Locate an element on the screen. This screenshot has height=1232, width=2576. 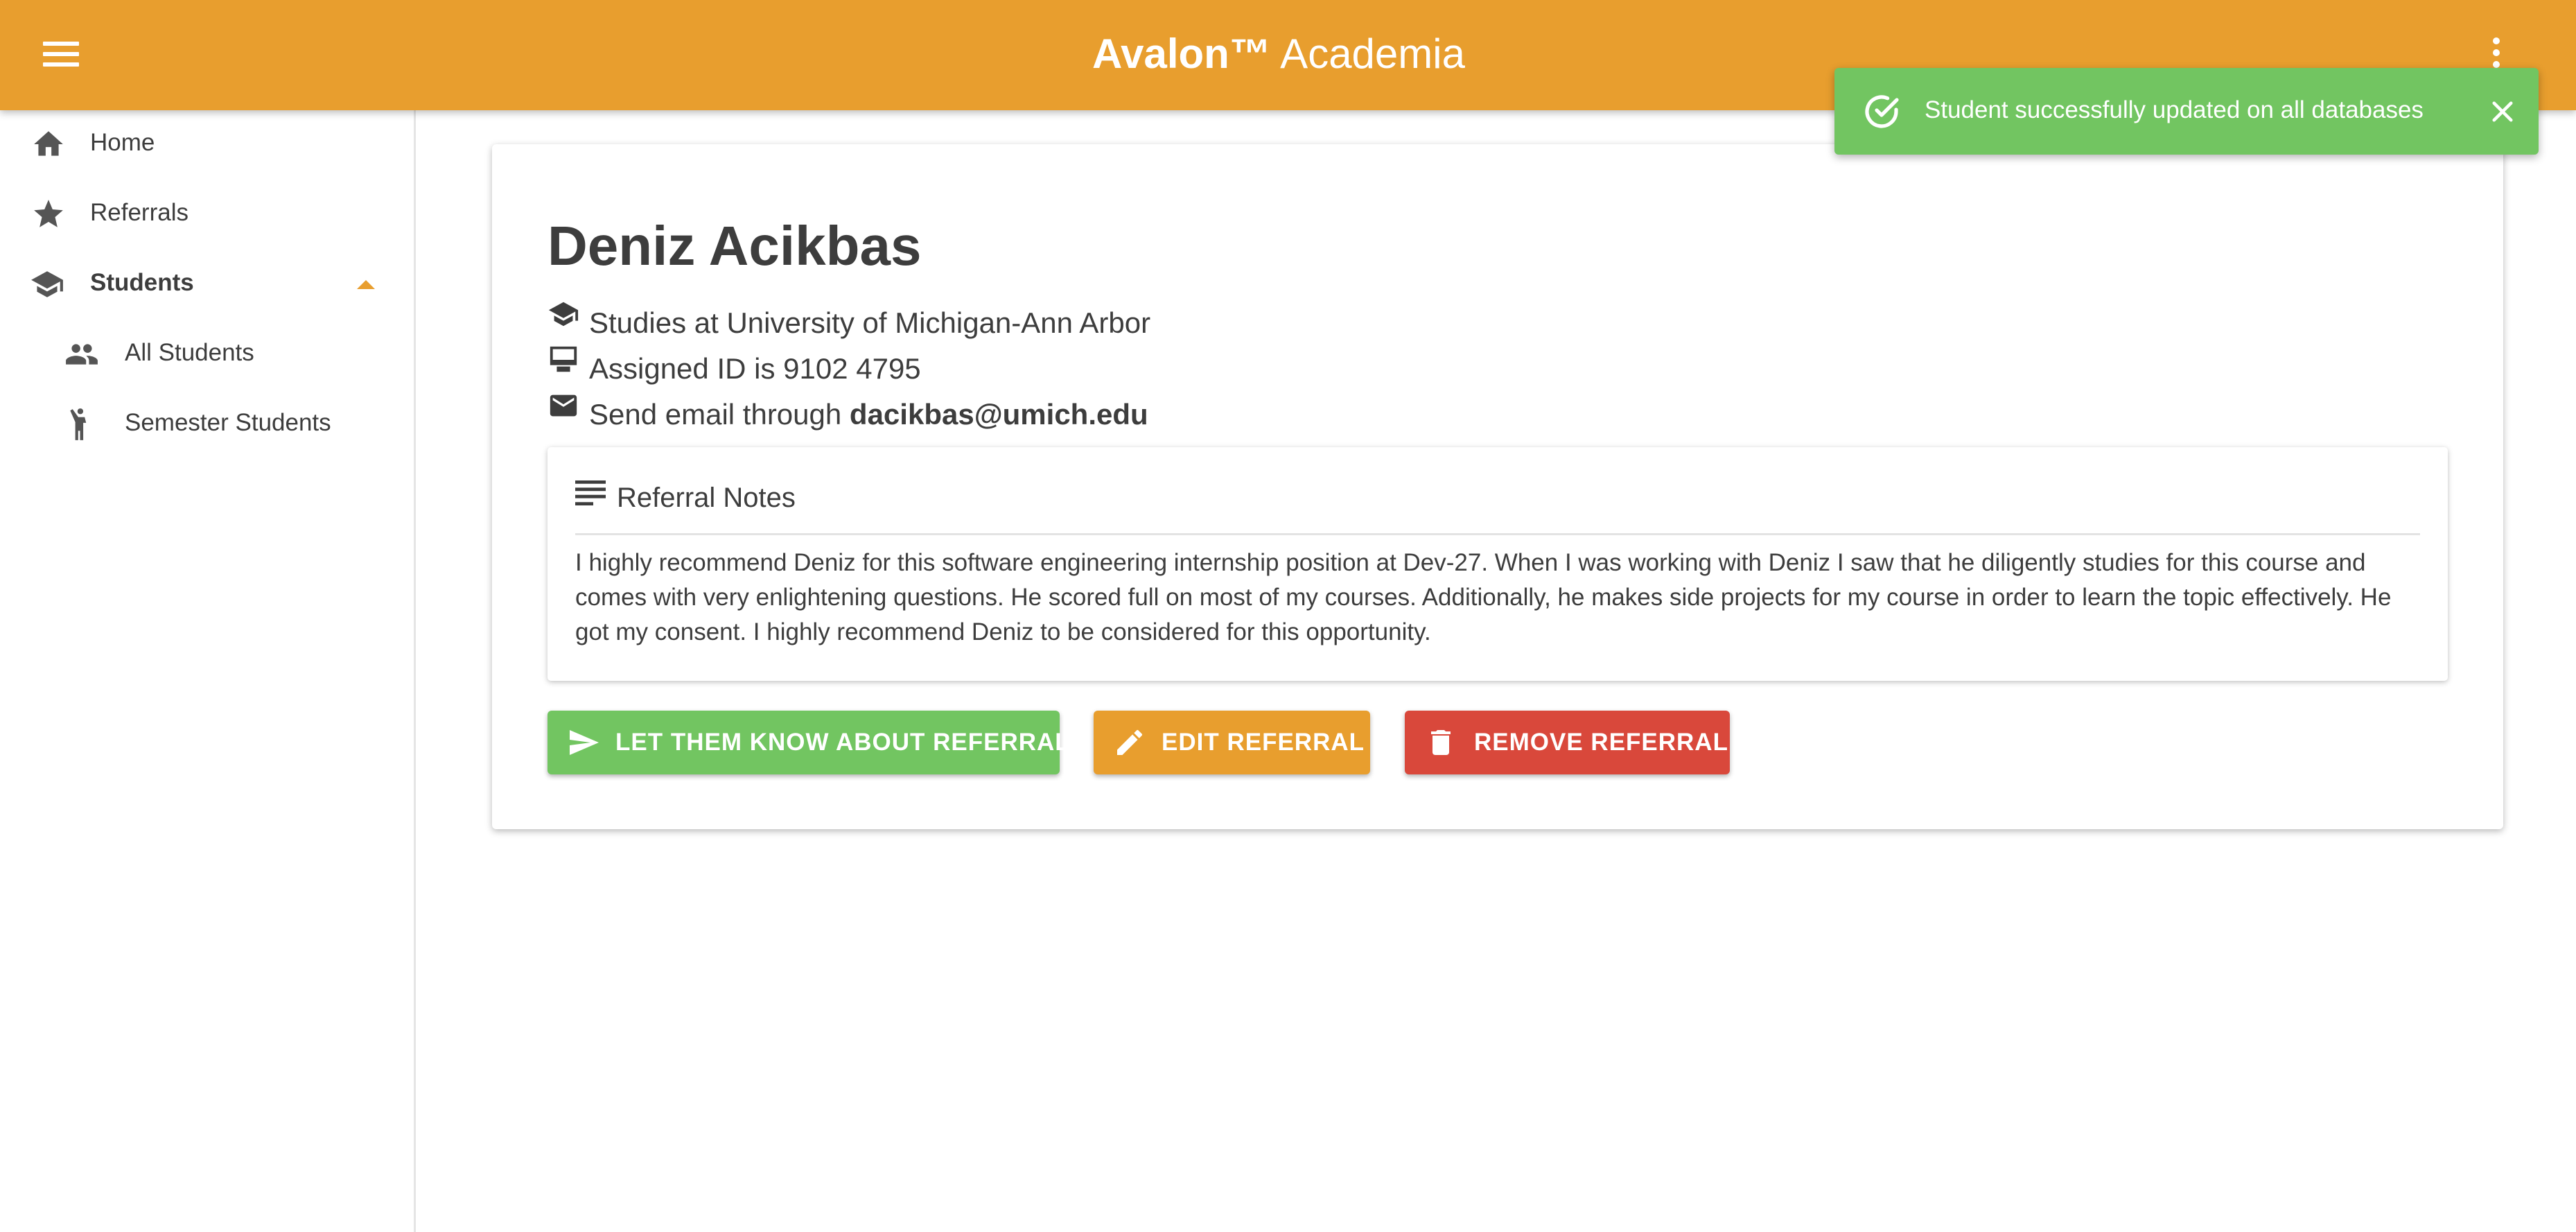
trademark-symbol: ™ is located at coordinates (1250, 54).